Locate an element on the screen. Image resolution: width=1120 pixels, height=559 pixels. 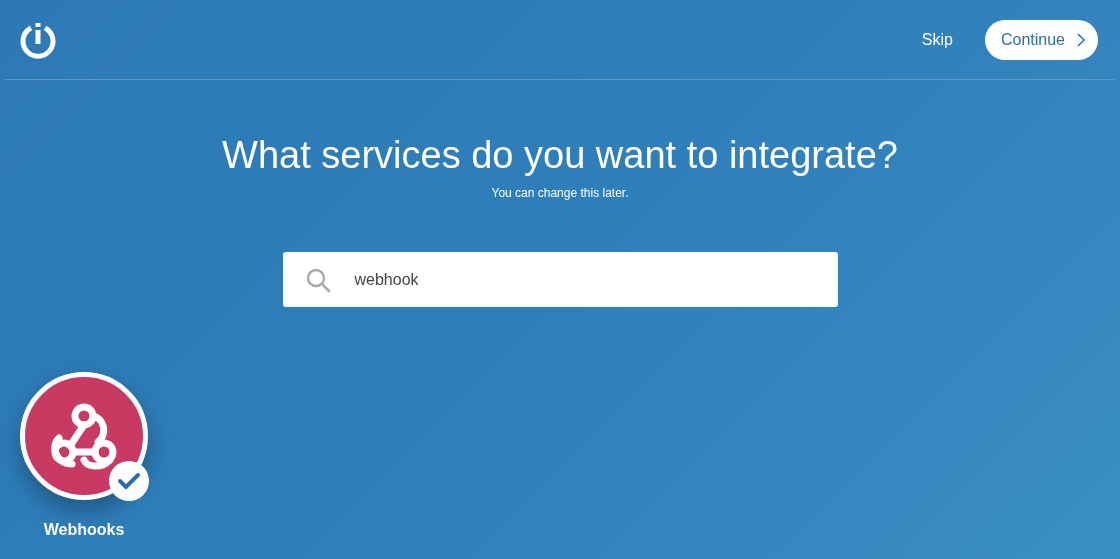
search-icon is located at coordinates (317, 279).